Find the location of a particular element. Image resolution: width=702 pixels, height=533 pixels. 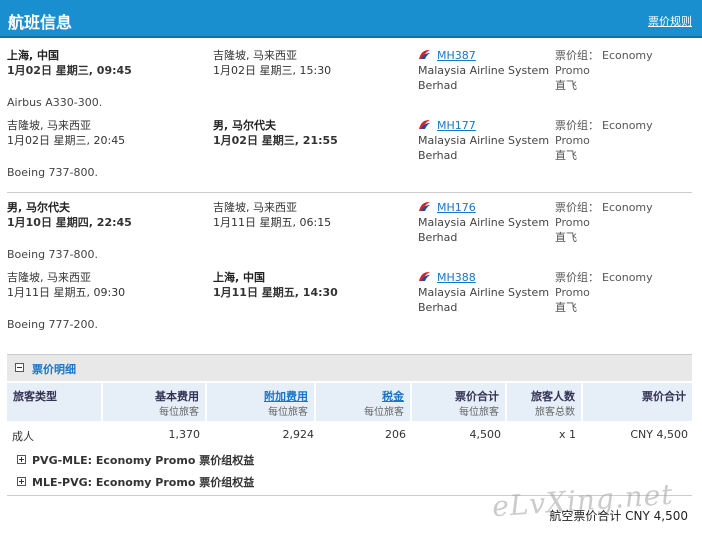

fare-rule-text: MLE-PVG: Economy Promo 票价组权益 is located at coordinates (143, 482).